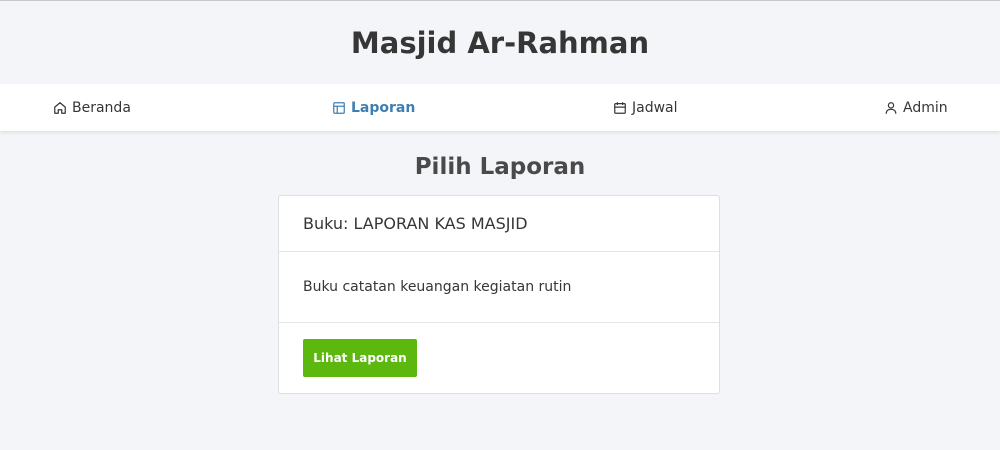  I want to click on card-title: Buku: LAPORAN KAS MASJID, so click(415, 223).